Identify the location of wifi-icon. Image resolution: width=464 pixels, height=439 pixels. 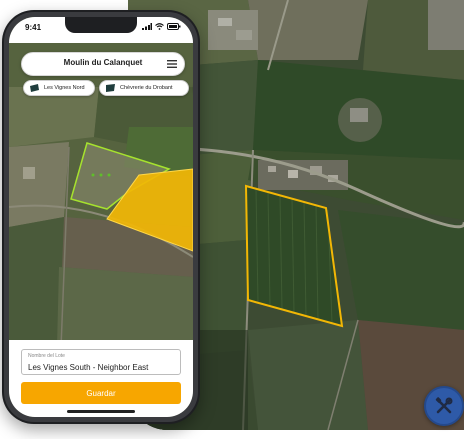
(159, 26).